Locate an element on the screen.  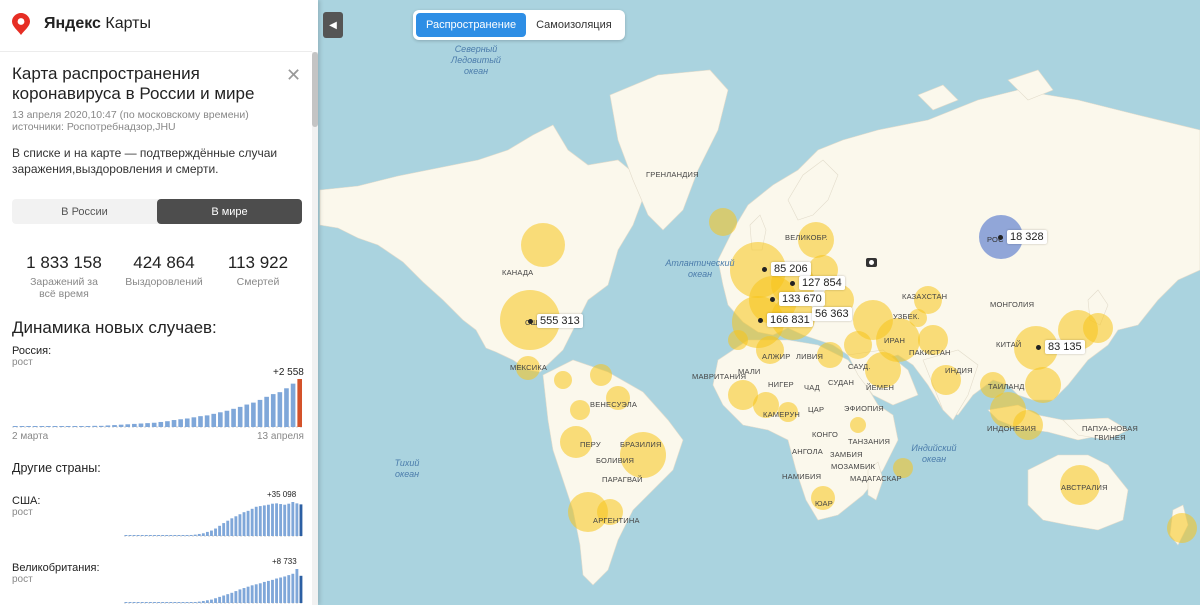
bubble-israel is located at coordinates (858, 345).